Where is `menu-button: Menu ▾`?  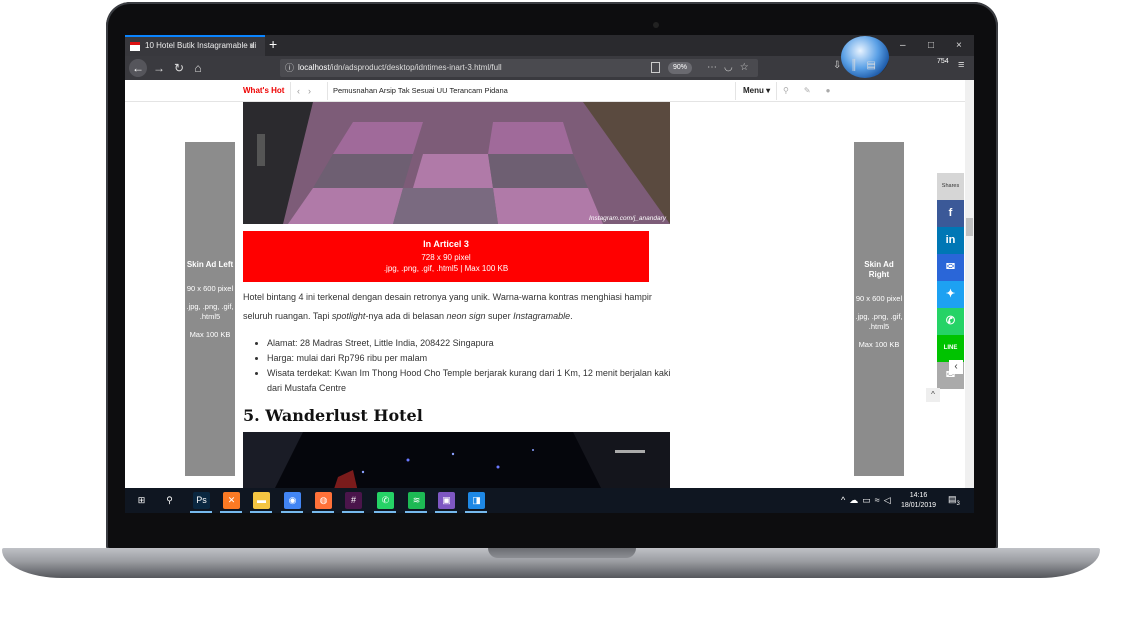 menu-button: Menu ▾ is located at coordinates (756, 91).